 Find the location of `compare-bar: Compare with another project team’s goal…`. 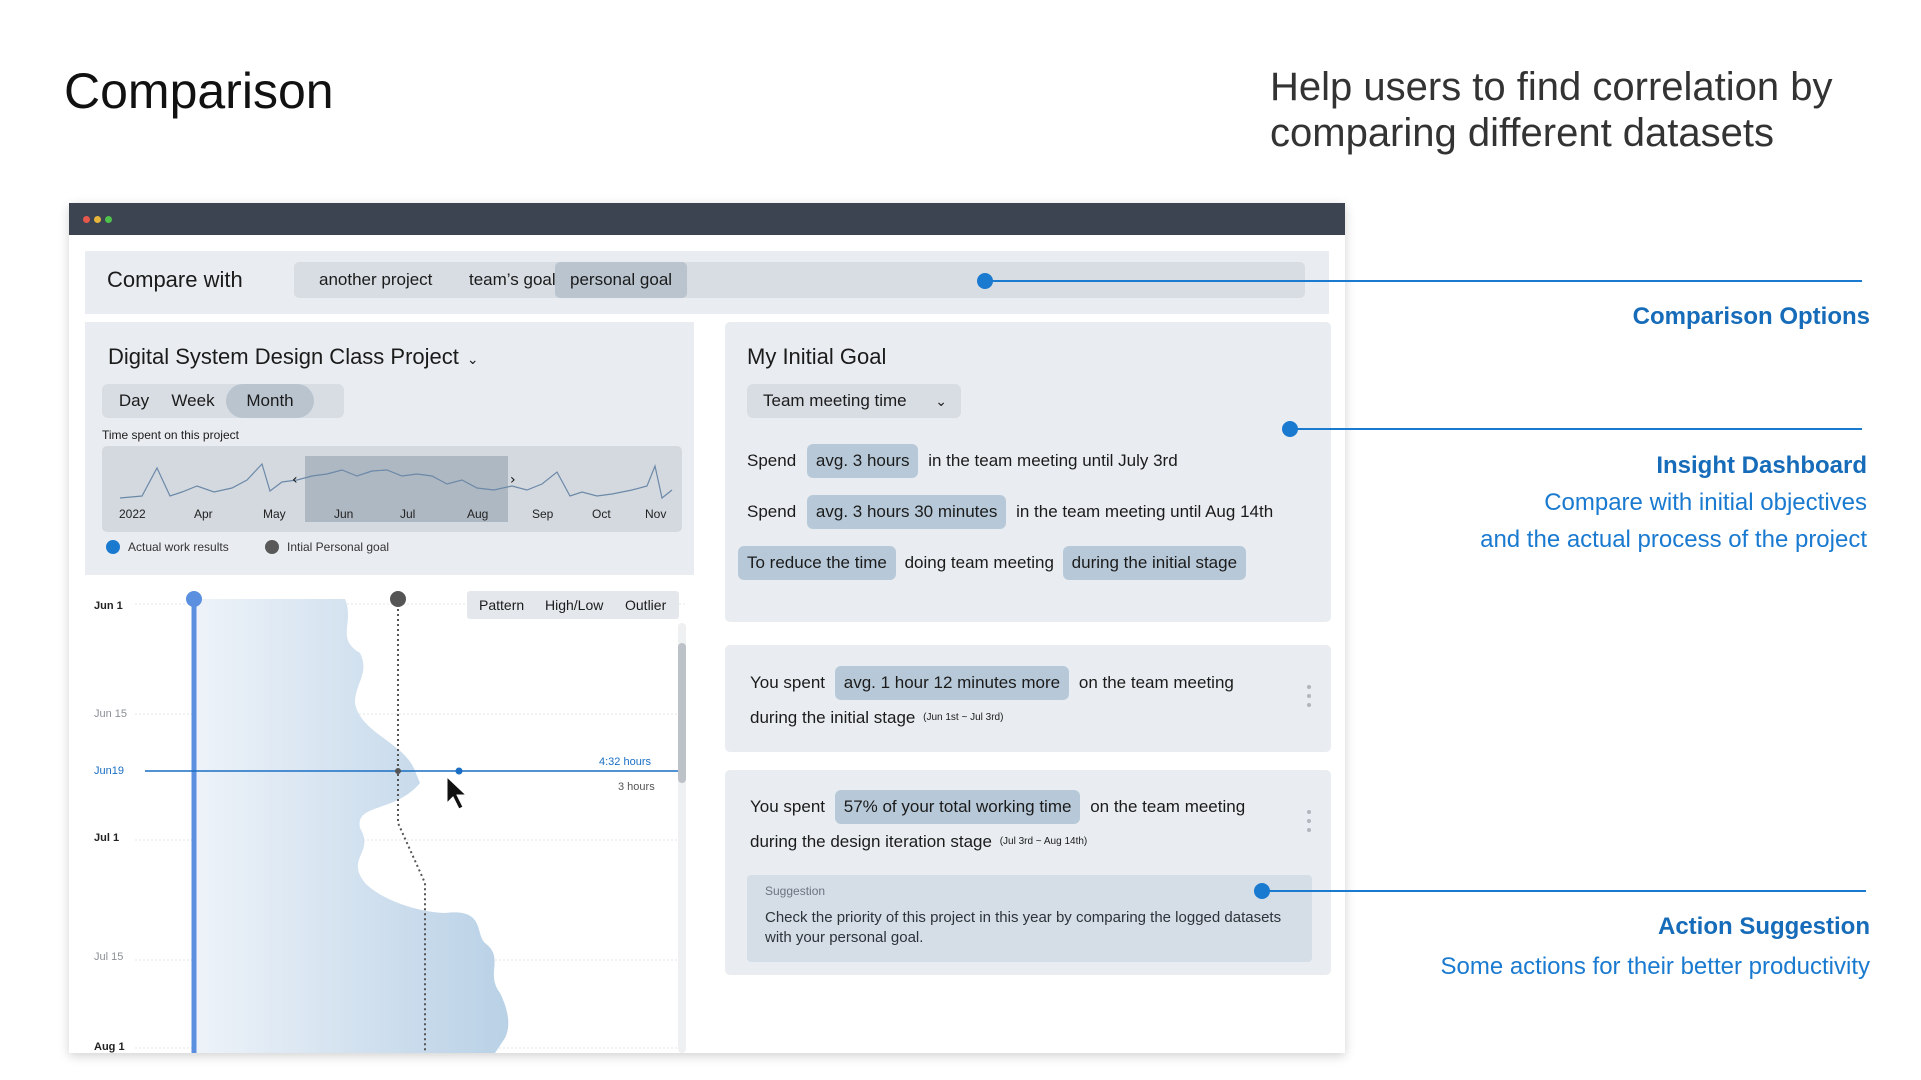

compare-bar: Compare with another project team’s goal… is located at coordinates (707, 282).